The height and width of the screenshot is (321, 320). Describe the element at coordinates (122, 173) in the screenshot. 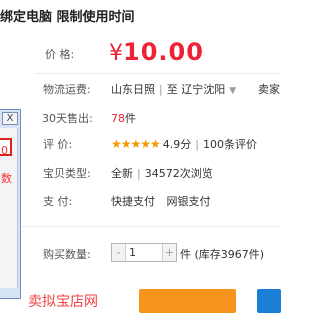

I see `item-condition: 全新` at that location.